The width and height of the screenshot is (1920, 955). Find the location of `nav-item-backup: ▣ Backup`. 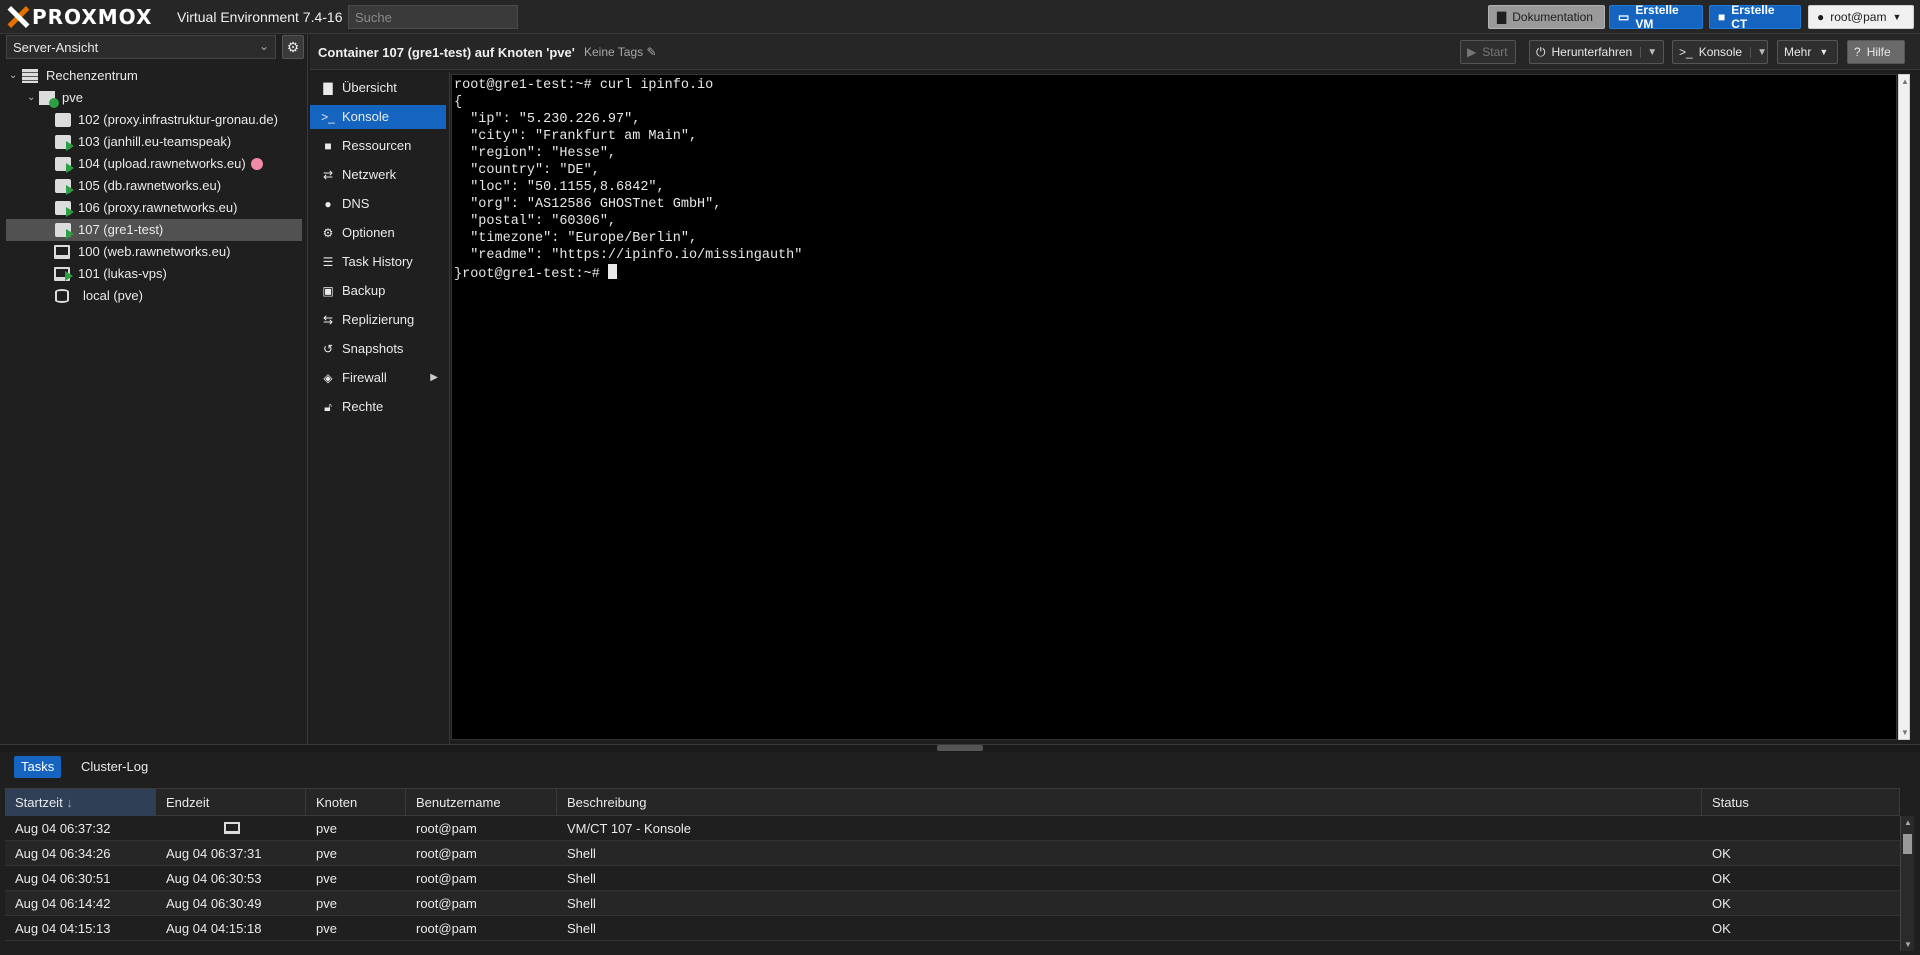

nav-item-backup: ▣ Backup is located at coordinates (378, 291).